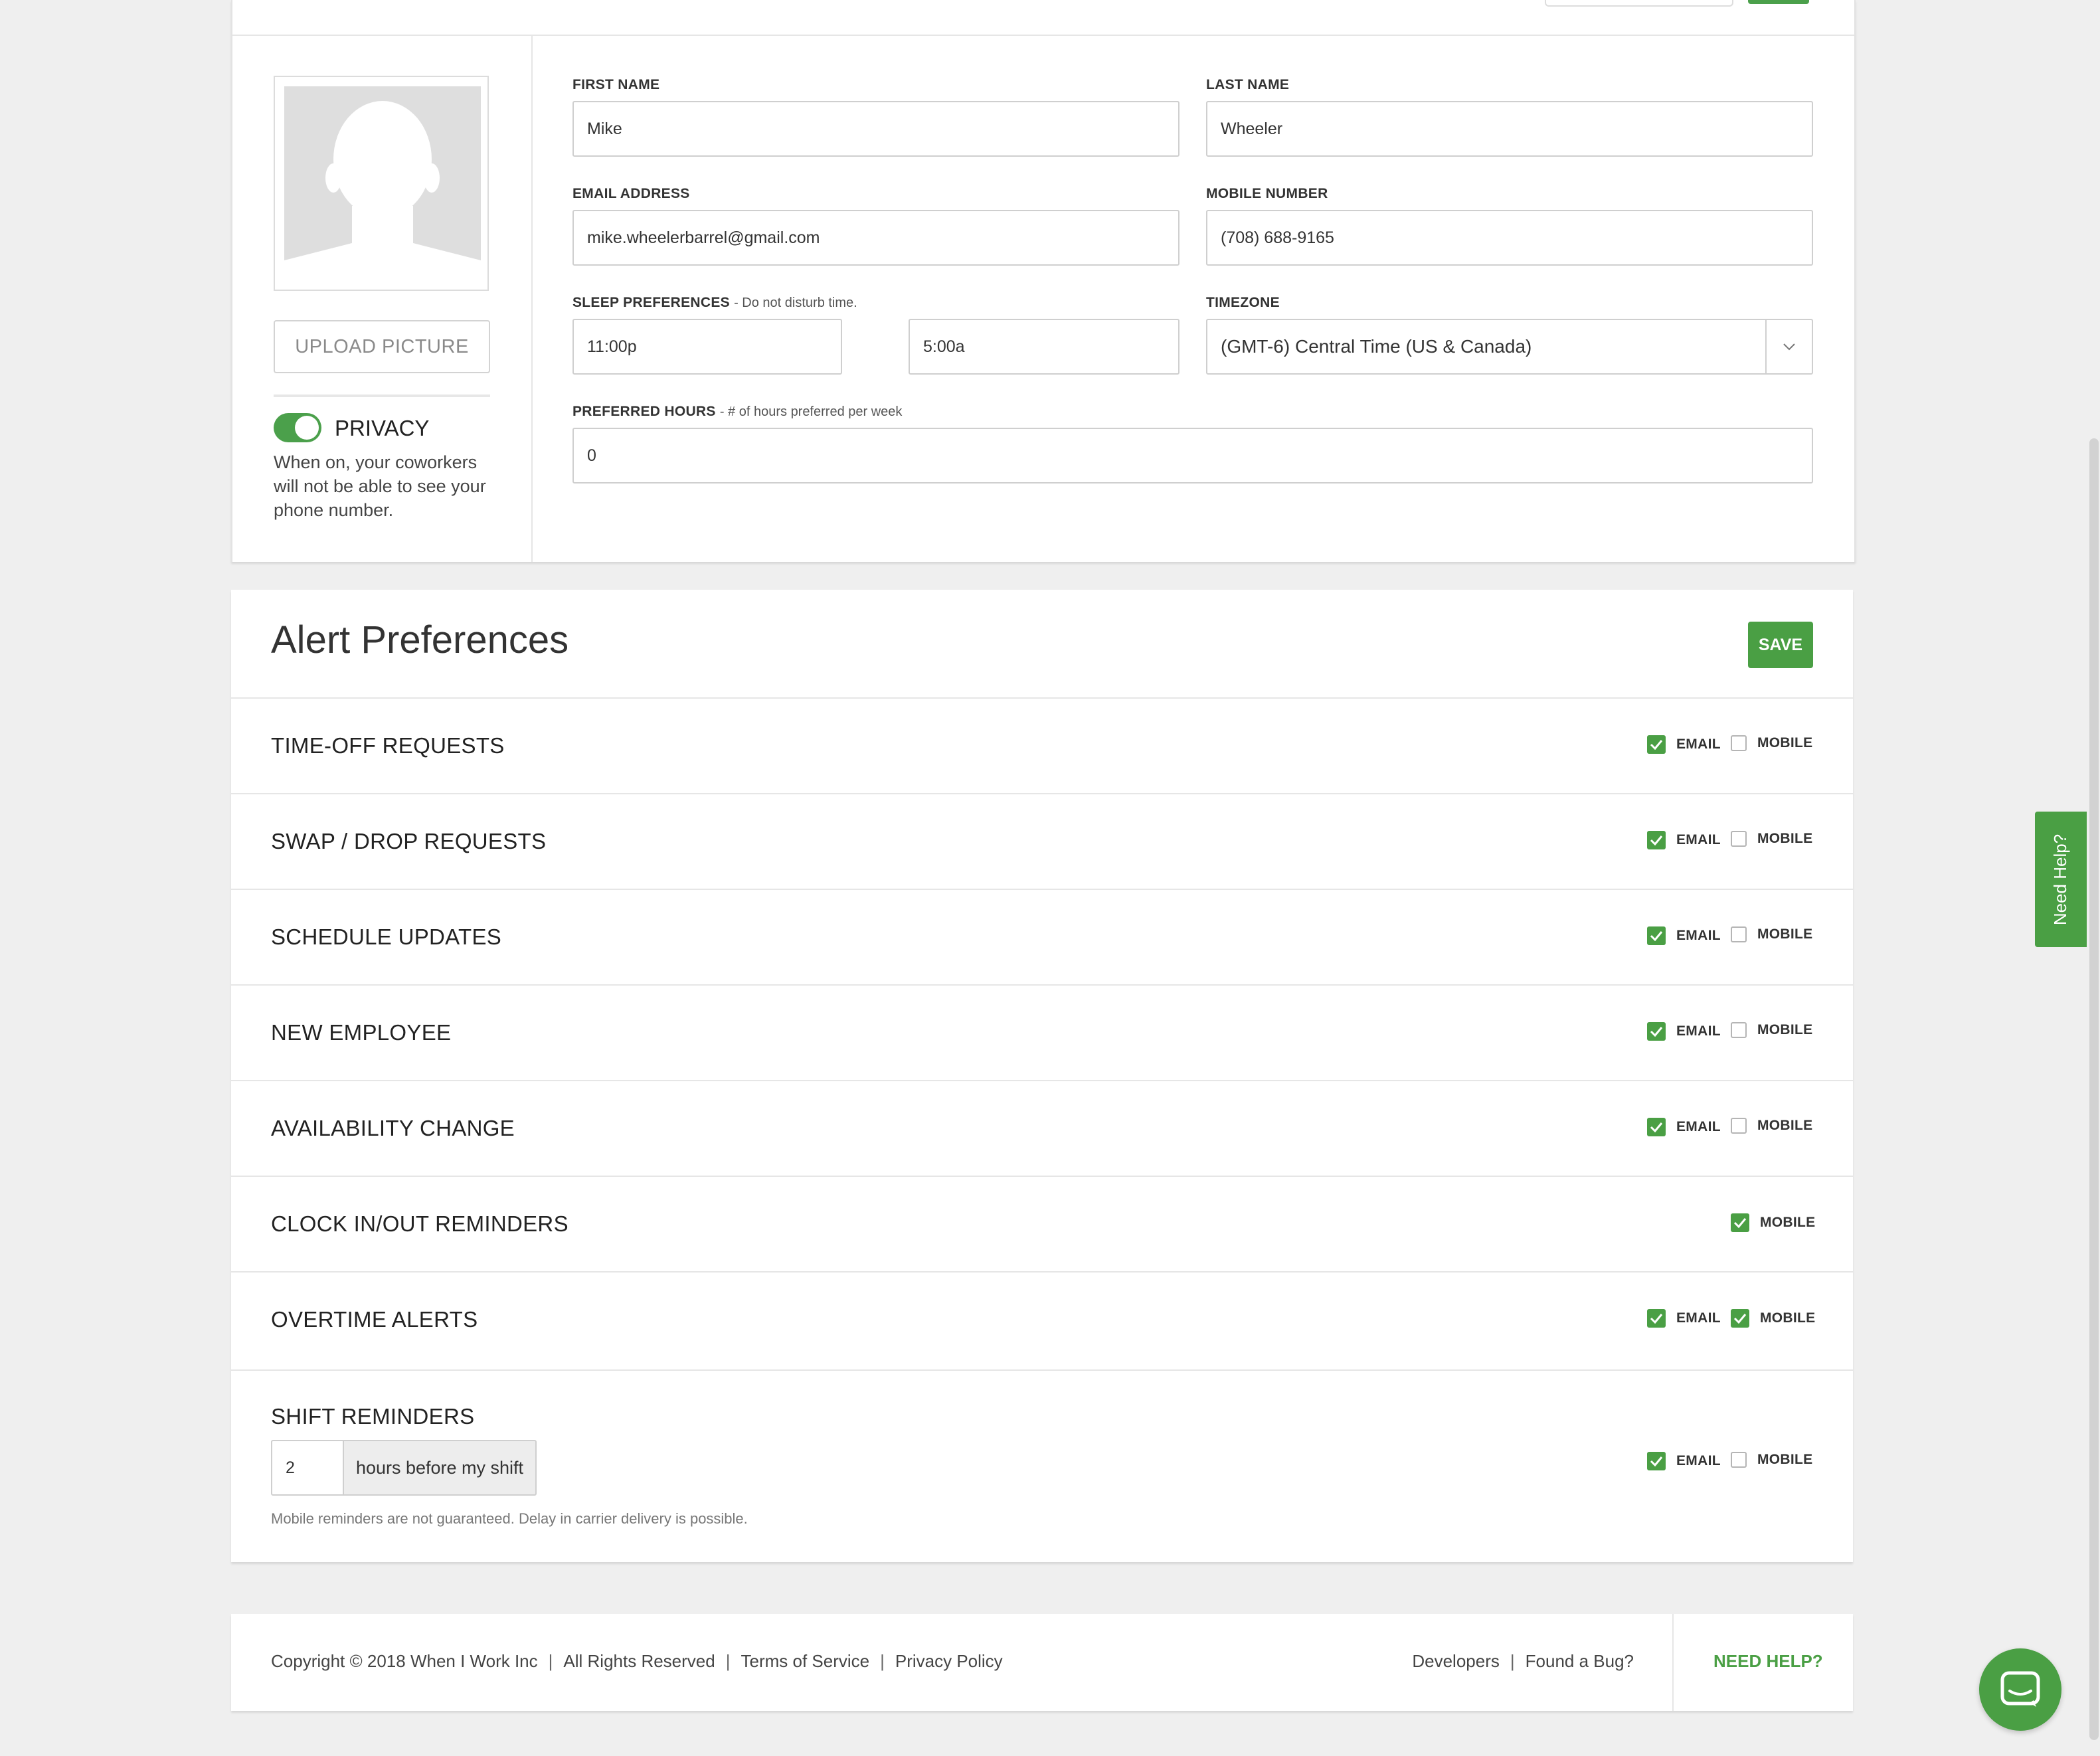 The image size is (2100, 1756). I want to click on preferred-hours-field: 0, so click(1192, 455).